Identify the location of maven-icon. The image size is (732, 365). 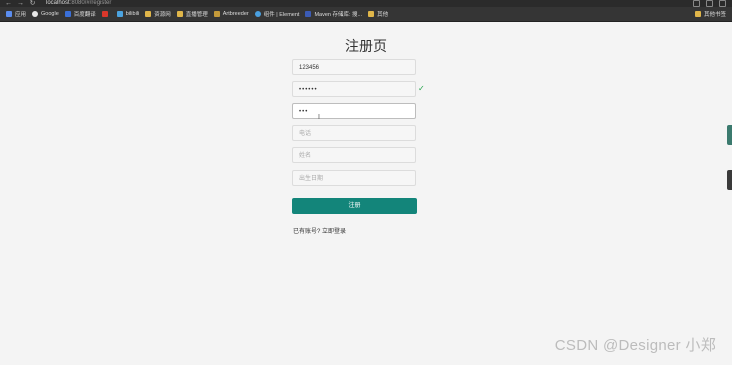
(308, 14).